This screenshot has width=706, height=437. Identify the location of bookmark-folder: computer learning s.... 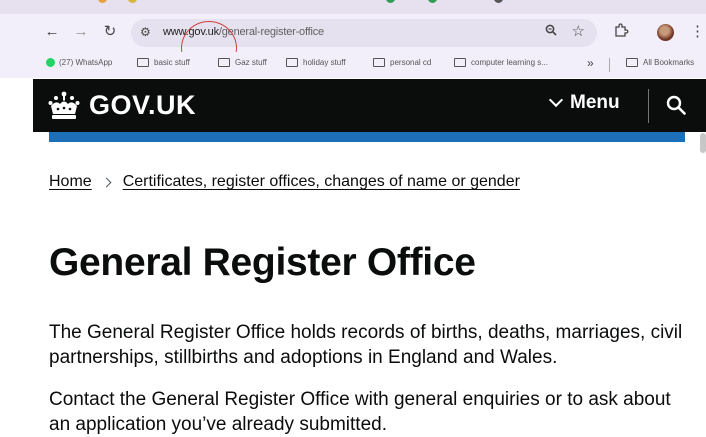
(501, 62).